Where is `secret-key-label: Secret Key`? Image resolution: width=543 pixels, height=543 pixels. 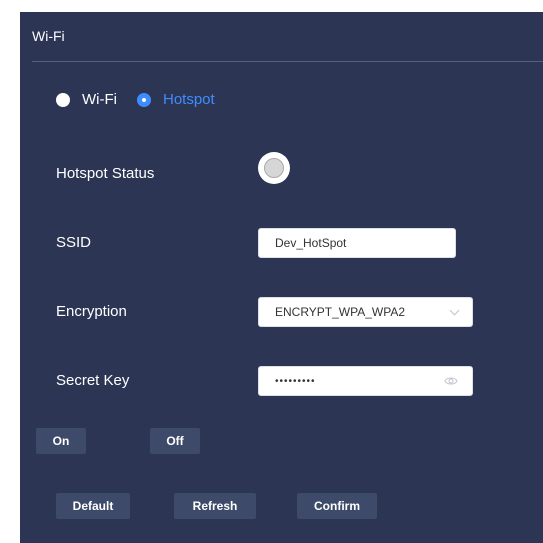
secret-key-label: Secret Key is located at coordinates (93, 380).